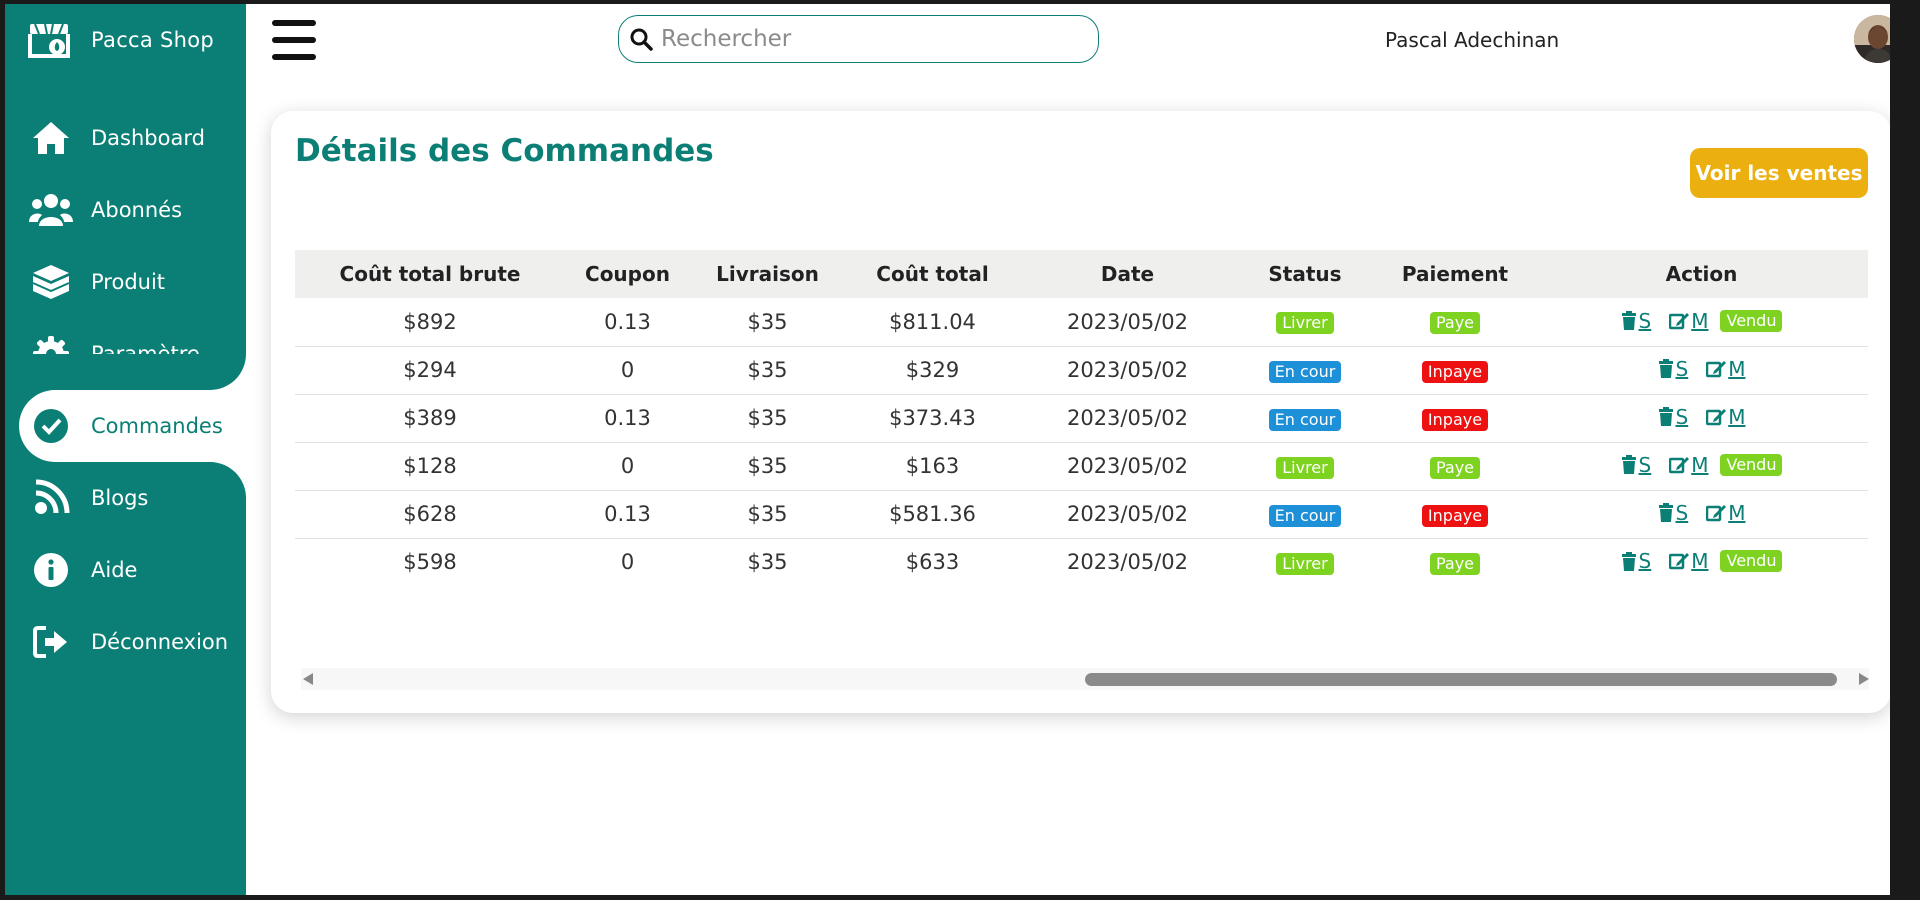 The height and width of the screenshot is (900, 1920). Describe the element at coordinates (51, 642) in the screenshot. I see `logout-icon` at that location.